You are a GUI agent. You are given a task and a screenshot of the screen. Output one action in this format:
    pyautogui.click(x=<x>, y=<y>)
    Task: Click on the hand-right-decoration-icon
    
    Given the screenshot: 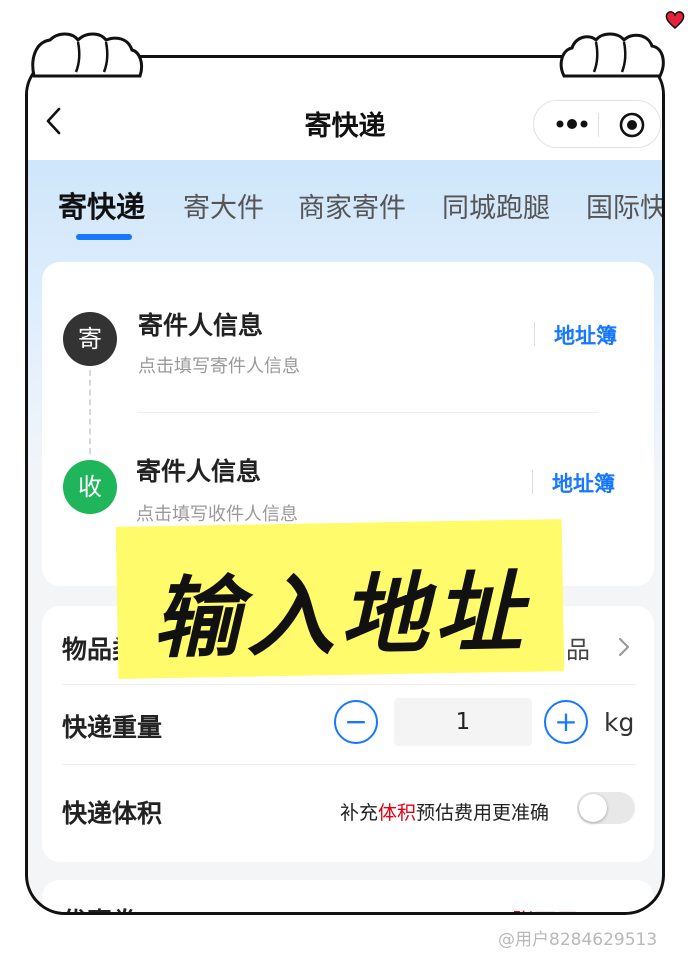 What is the action you would take?
    pyautogui.click(x=612, y=55)
    